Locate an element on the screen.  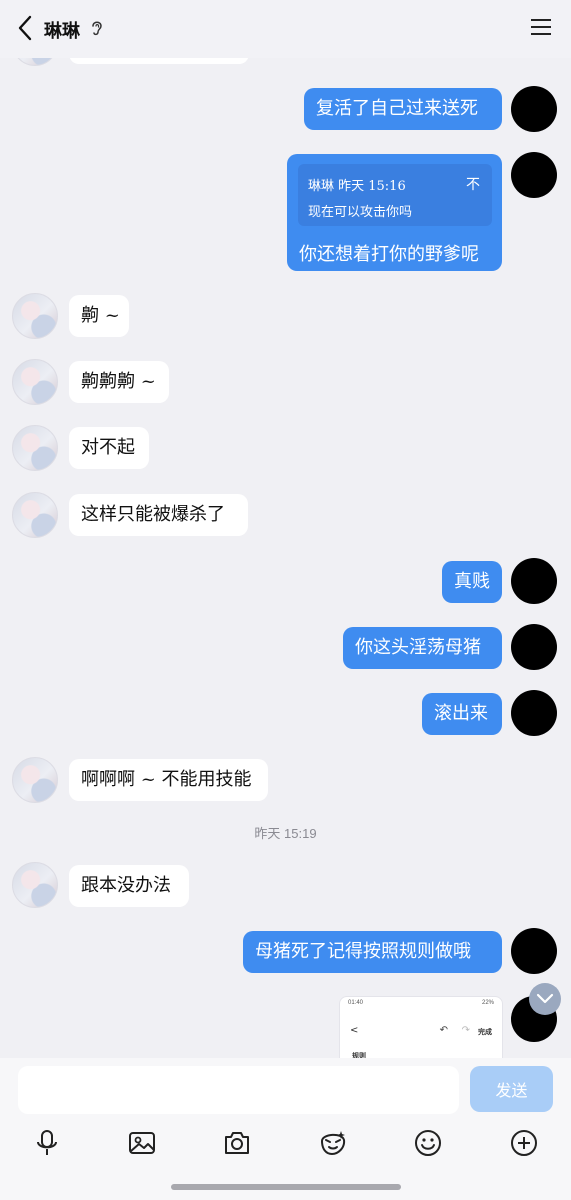
preview-status-right: 22% is located at coordinates (487, 1003).